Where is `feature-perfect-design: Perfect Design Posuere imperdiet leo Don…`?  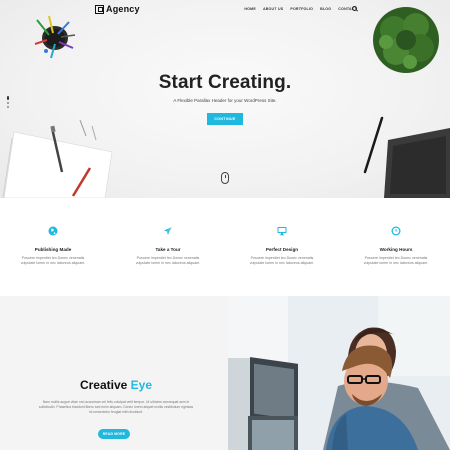 feature-perfect-design: Perfect Design Posuere imperdiet leo Don… is located at coordinates (282, 244).